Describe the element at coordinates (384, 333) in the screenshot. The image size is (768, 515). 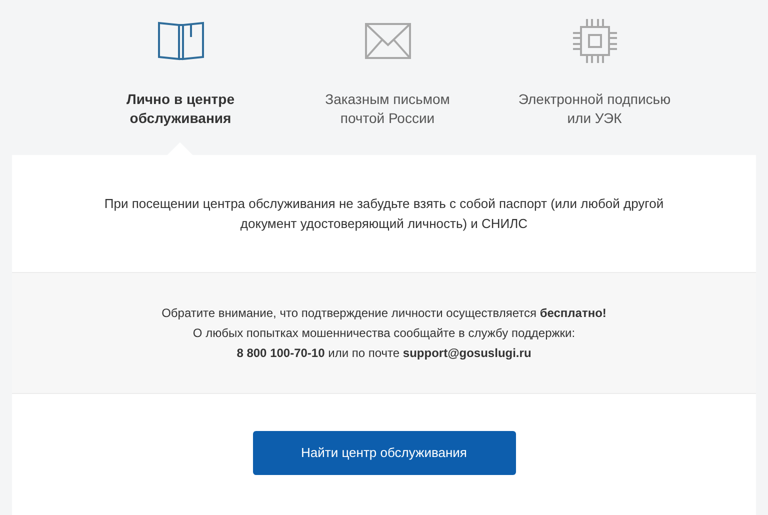
I see `notice-text: О любых попытках мошенничества сообщайте в службу поддержки:` at that location.